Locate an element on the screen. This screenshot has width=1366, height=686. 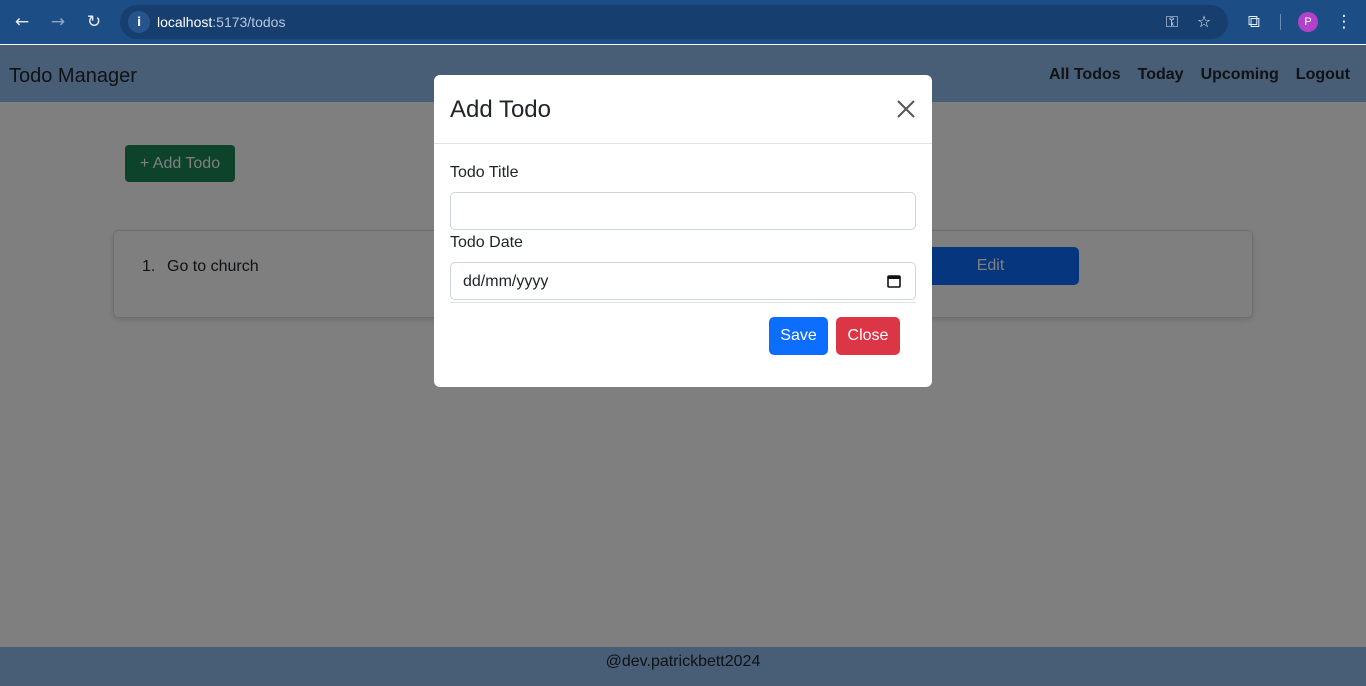
key-icon: ⚿ is located at coordinates (1172, 22).